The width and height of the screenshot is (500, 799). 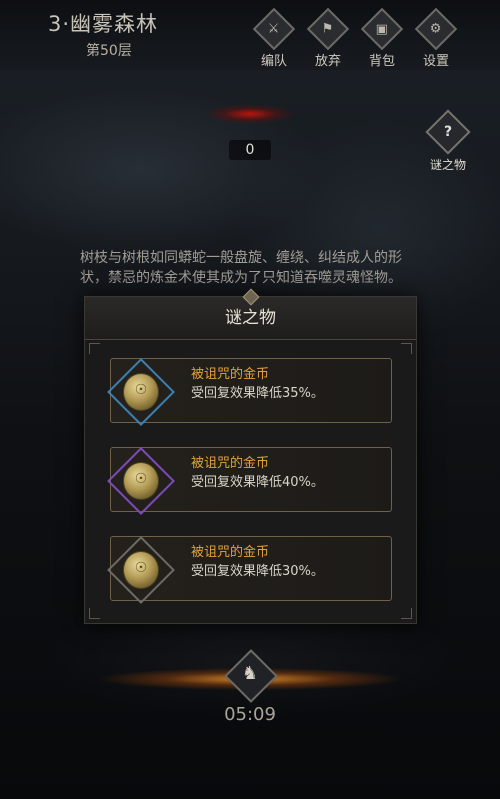 I want to click on enemy-glow, so click(x=250, y=114).